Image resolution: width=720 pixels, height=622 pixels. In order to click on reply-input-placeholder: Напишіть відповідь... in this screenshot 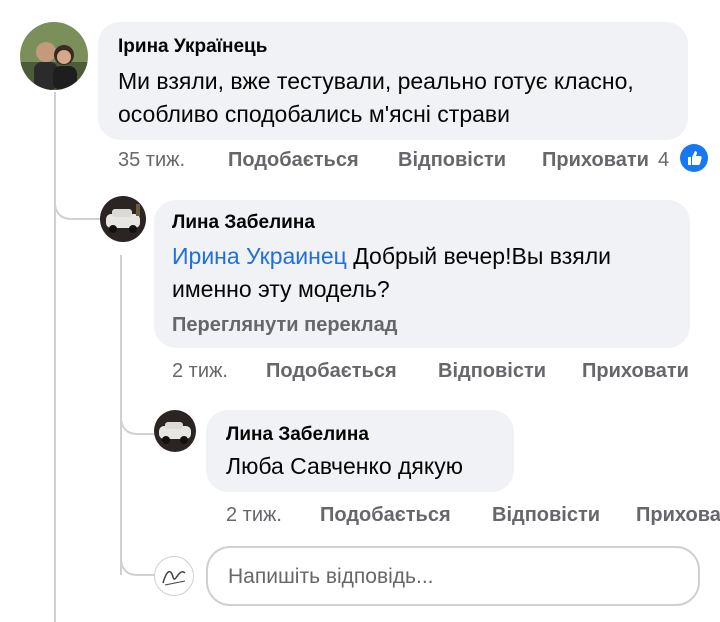, I will do `click(331, 576)`.